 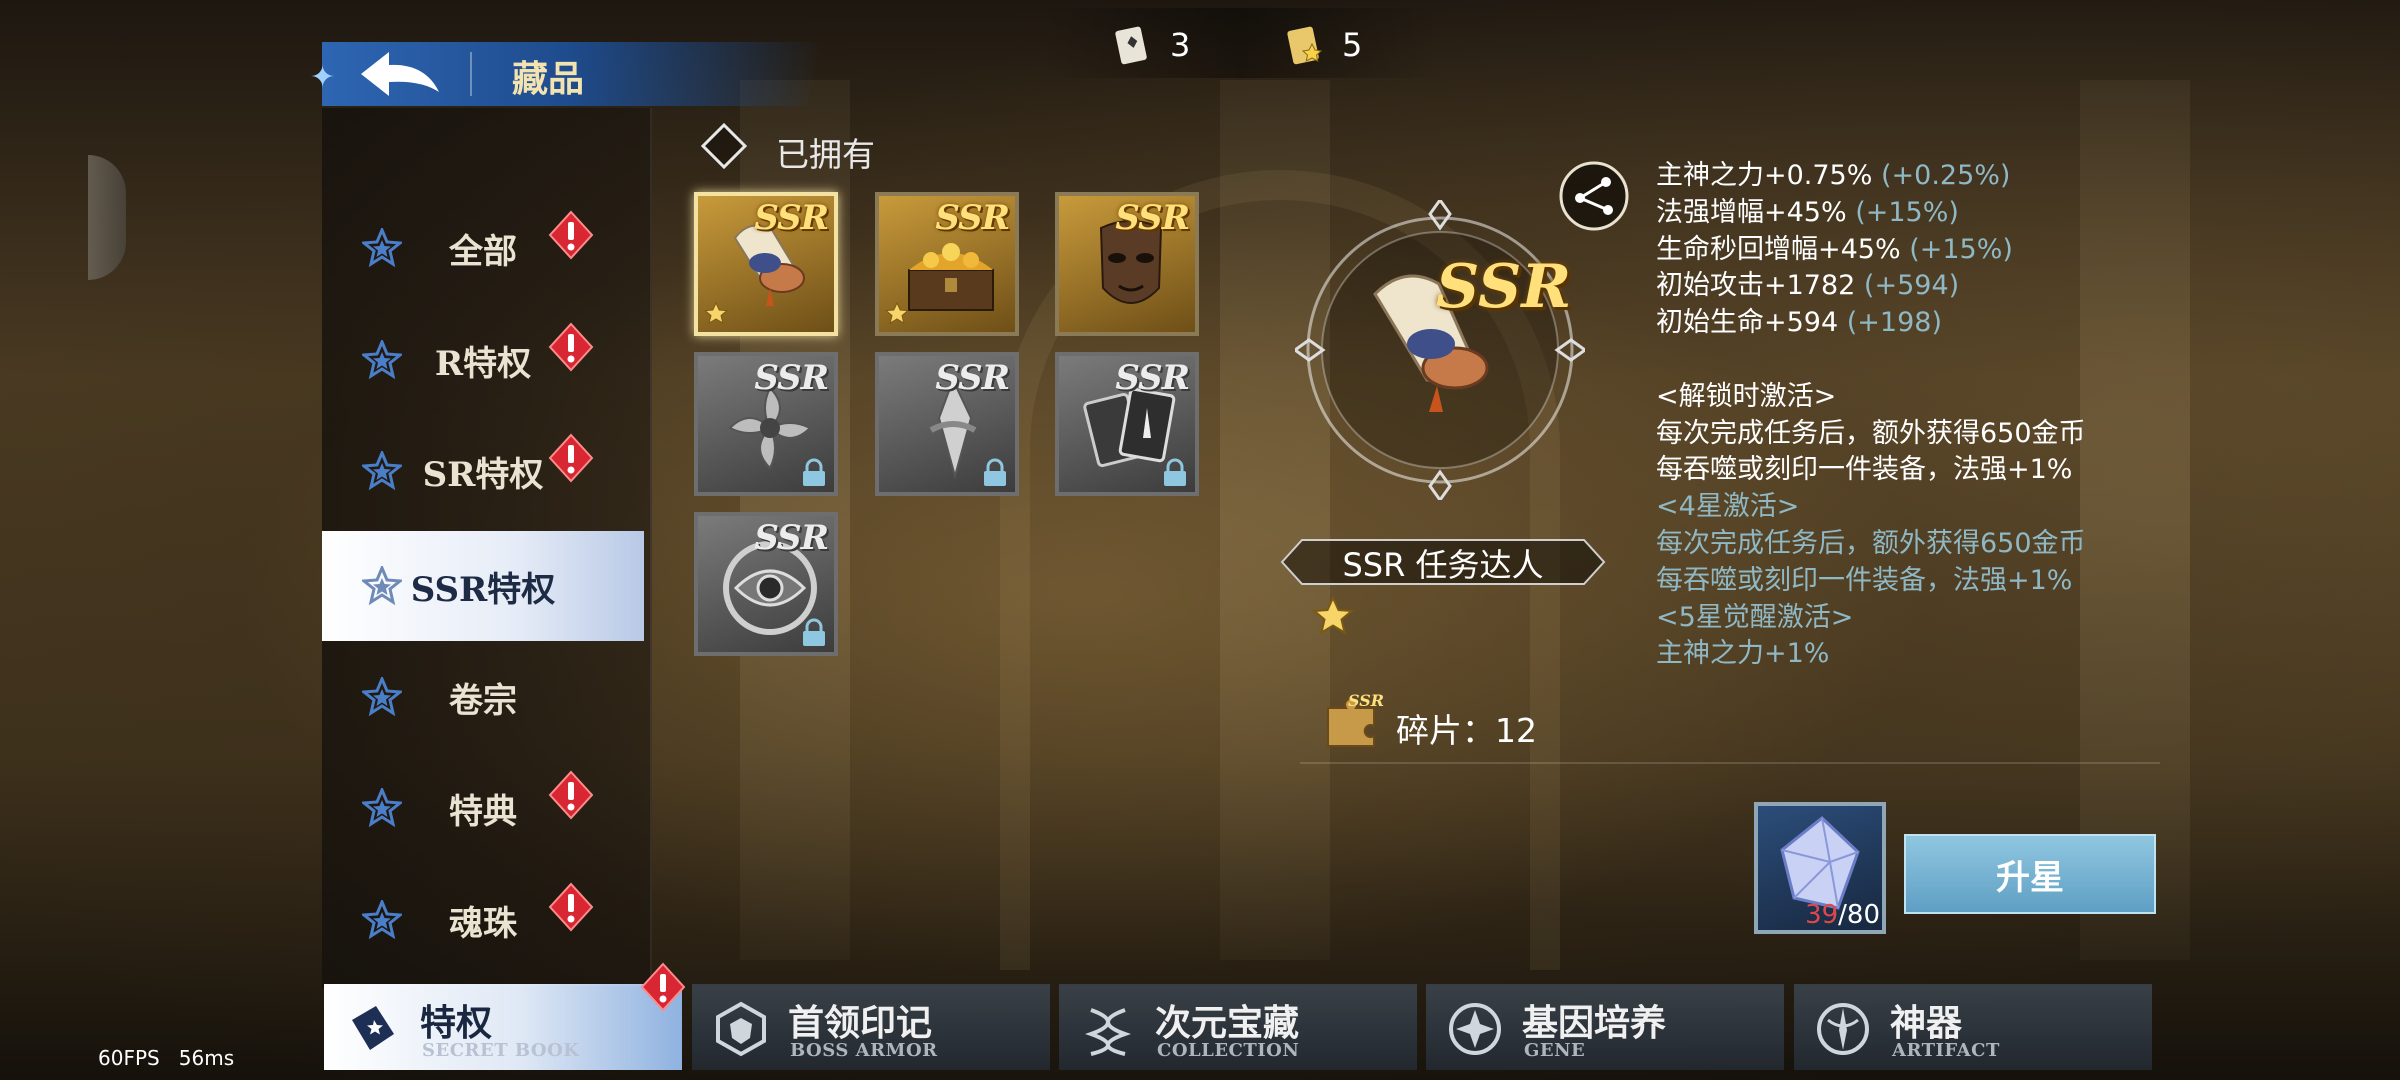 What do you see at coordinates (766, 424) in the screenshot?
I see `collection-item-shuriken: SSR` at bounding box center [766, 424].